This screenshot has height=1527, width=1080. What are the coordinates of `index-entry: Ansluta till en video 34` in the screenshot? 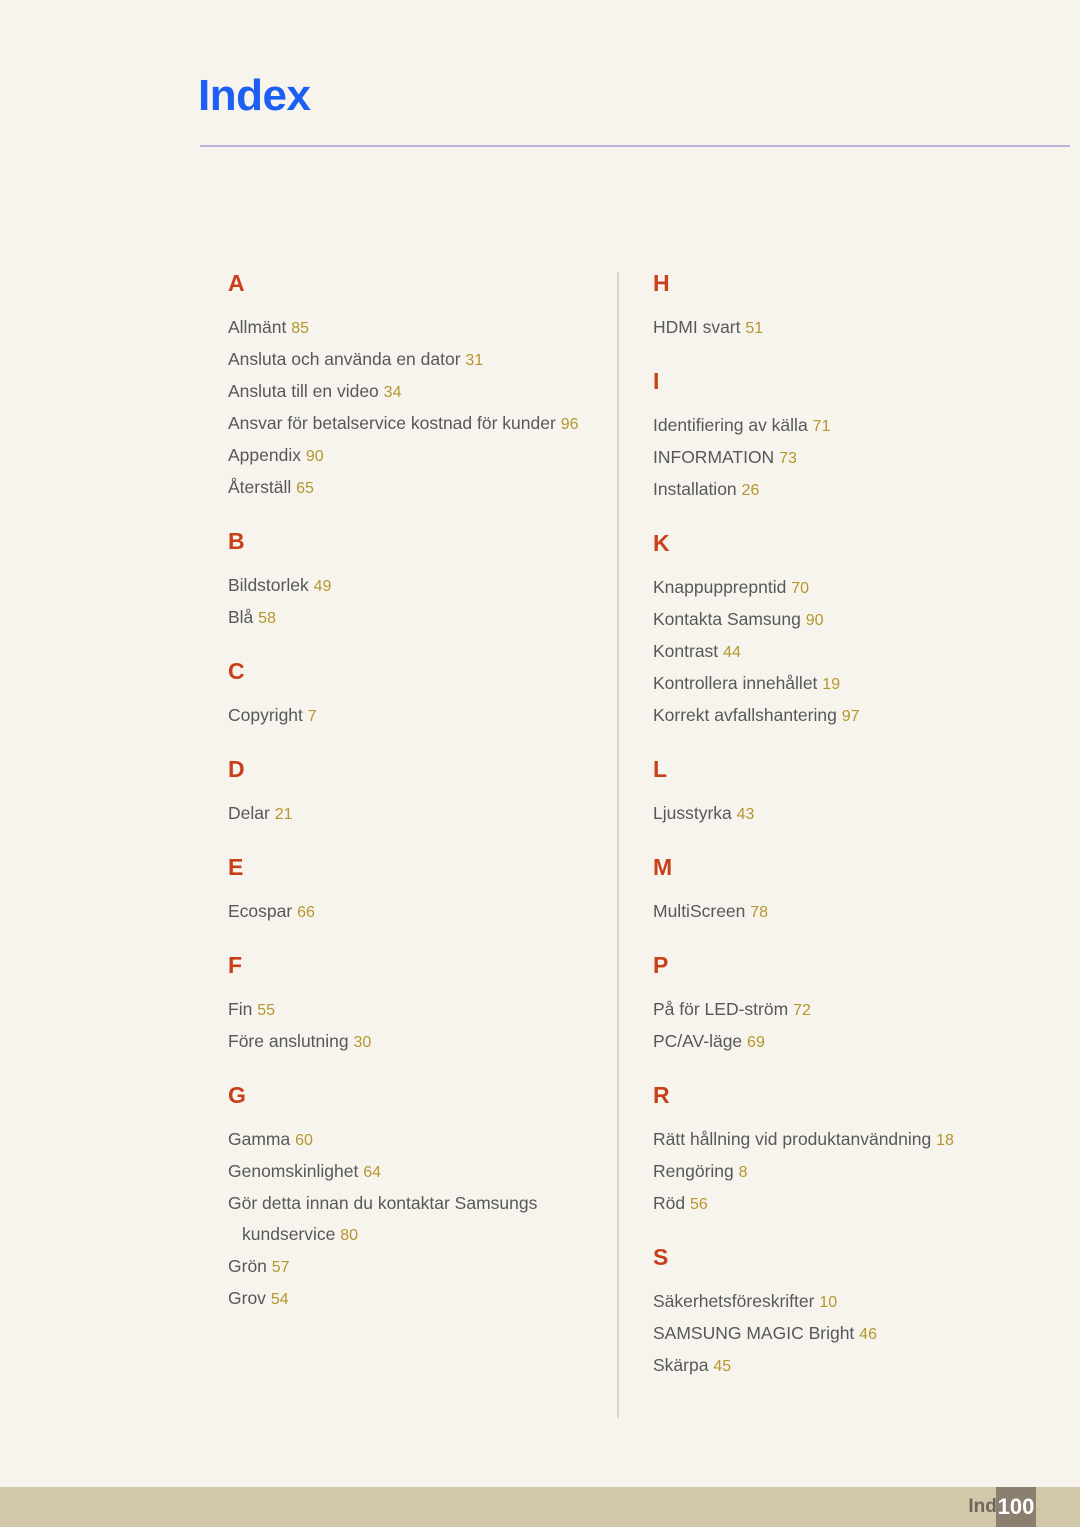 It's located at (413, 392).